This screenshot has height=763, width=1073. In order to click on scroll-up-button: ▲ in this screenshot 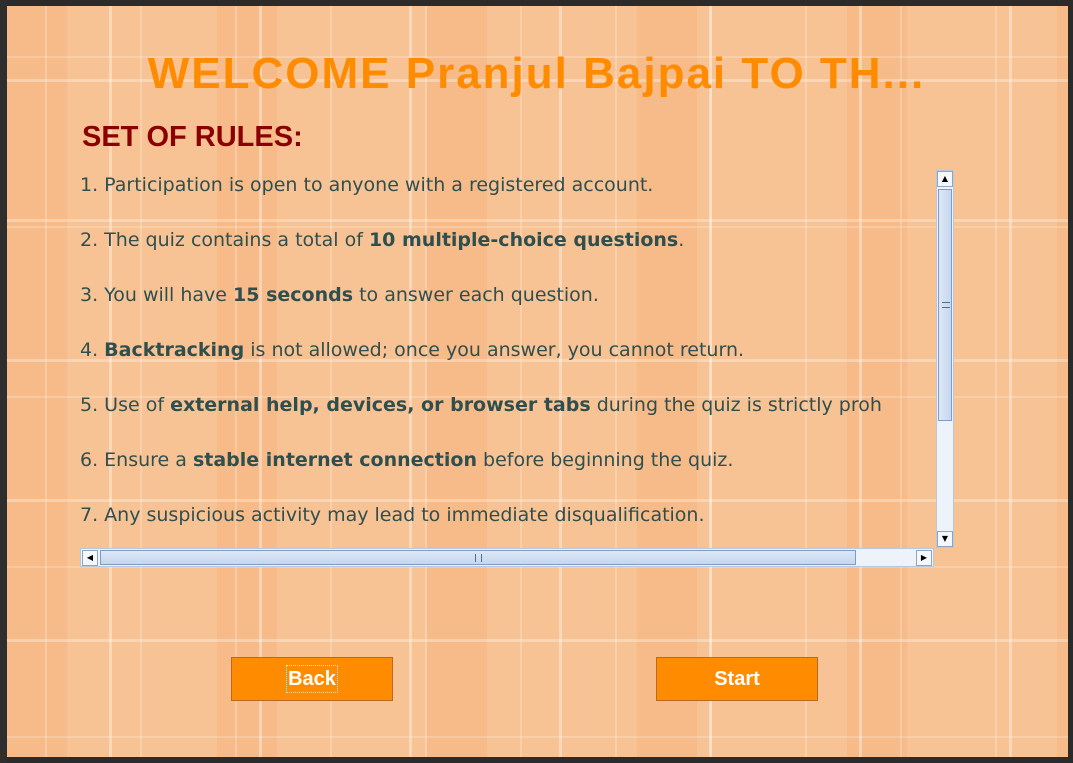, I will do `click(945, 179)`.